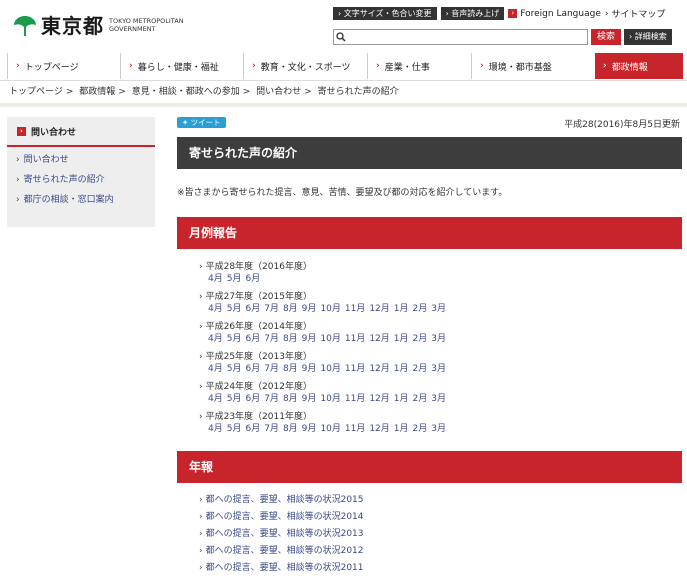 The width and height of the screenshot is (687, 576). What do you see at coordinates (531, 66) in the screenshot?
I see `gnav-item-environment: › 環境・都市基盤` at bounding box center [531, 66].